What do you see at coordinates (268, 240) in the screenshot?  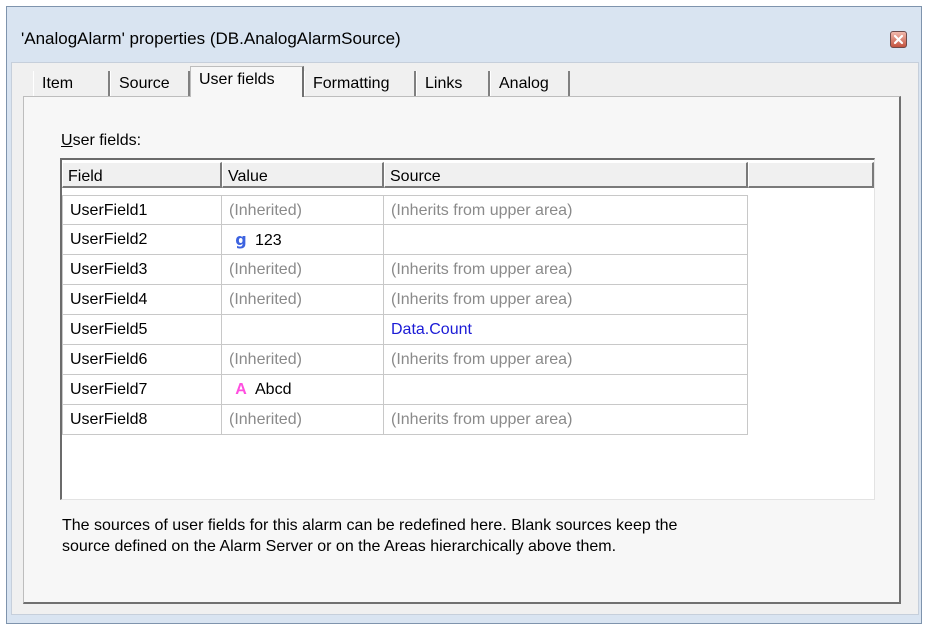 I see `cell-value-text: 123` at bounding box center [268, 240].